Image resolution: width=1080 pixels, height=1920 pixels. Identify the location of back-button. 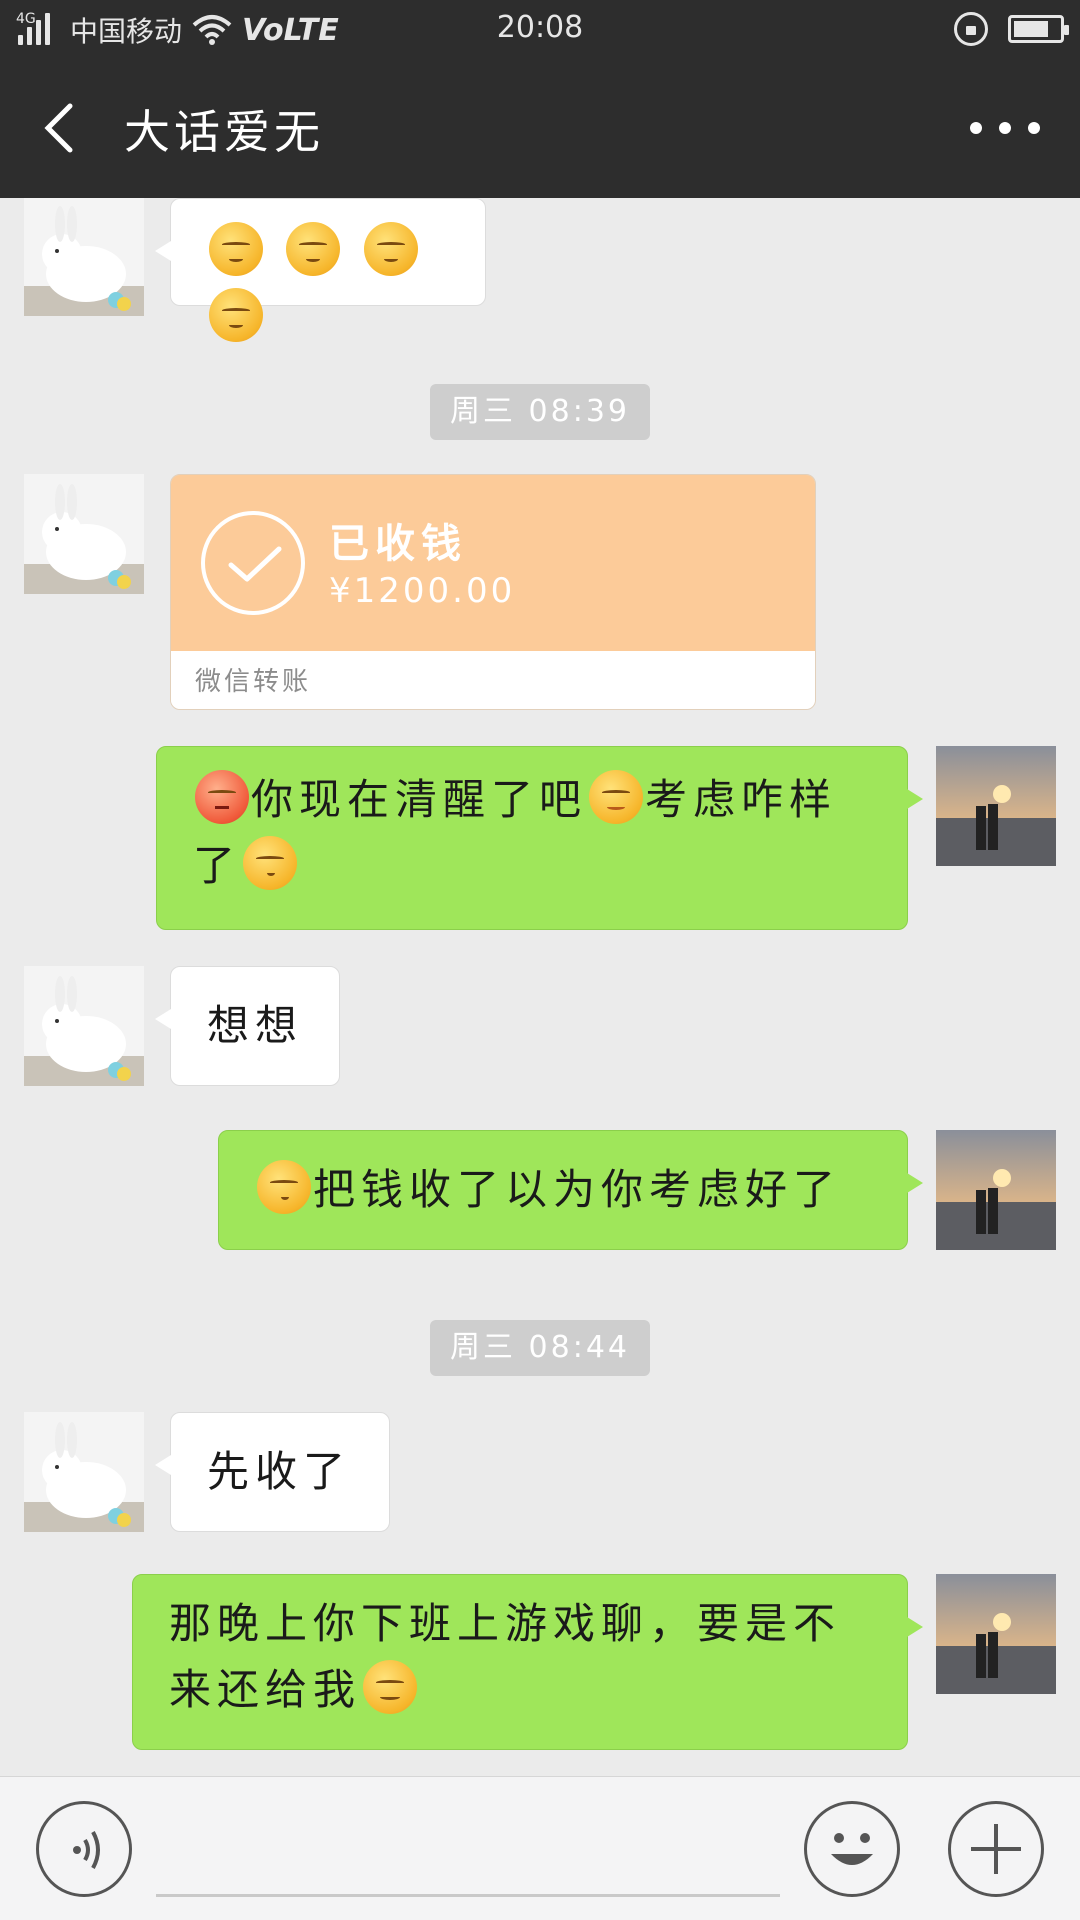
(66, 128).